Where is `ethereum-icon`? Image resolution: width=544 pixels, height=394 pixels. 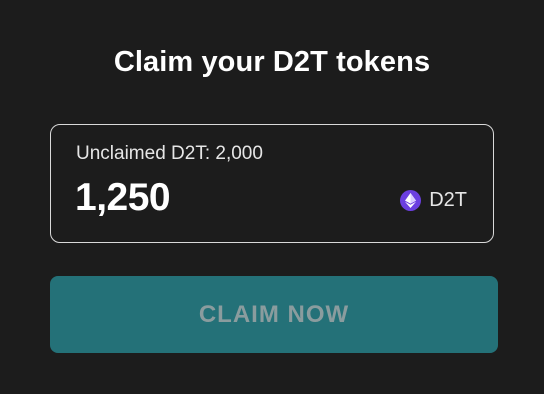 ethereum-icon is located at coordinates (411, 200).